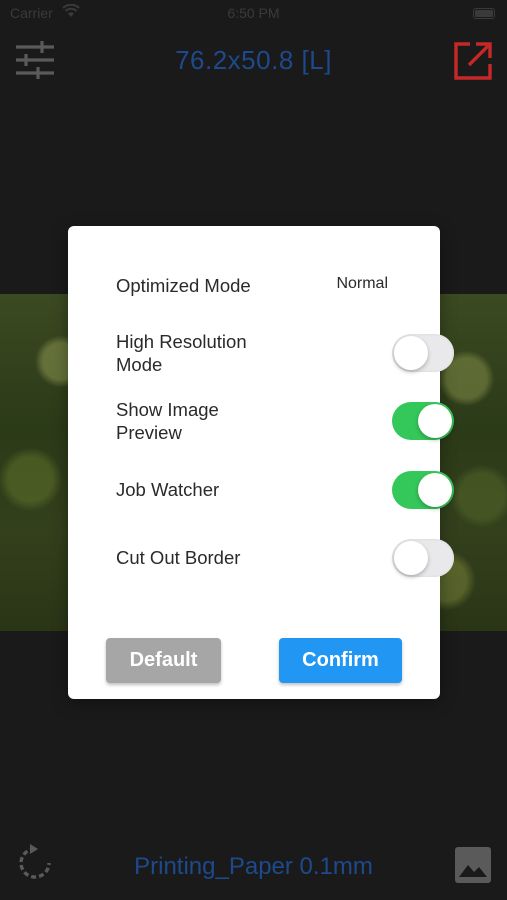 This screenshot has width=507, height=900. What do you see at coordinates (473, 865) in the screenshot?
I see `gallery-icon` at bounding box center [473, 865].